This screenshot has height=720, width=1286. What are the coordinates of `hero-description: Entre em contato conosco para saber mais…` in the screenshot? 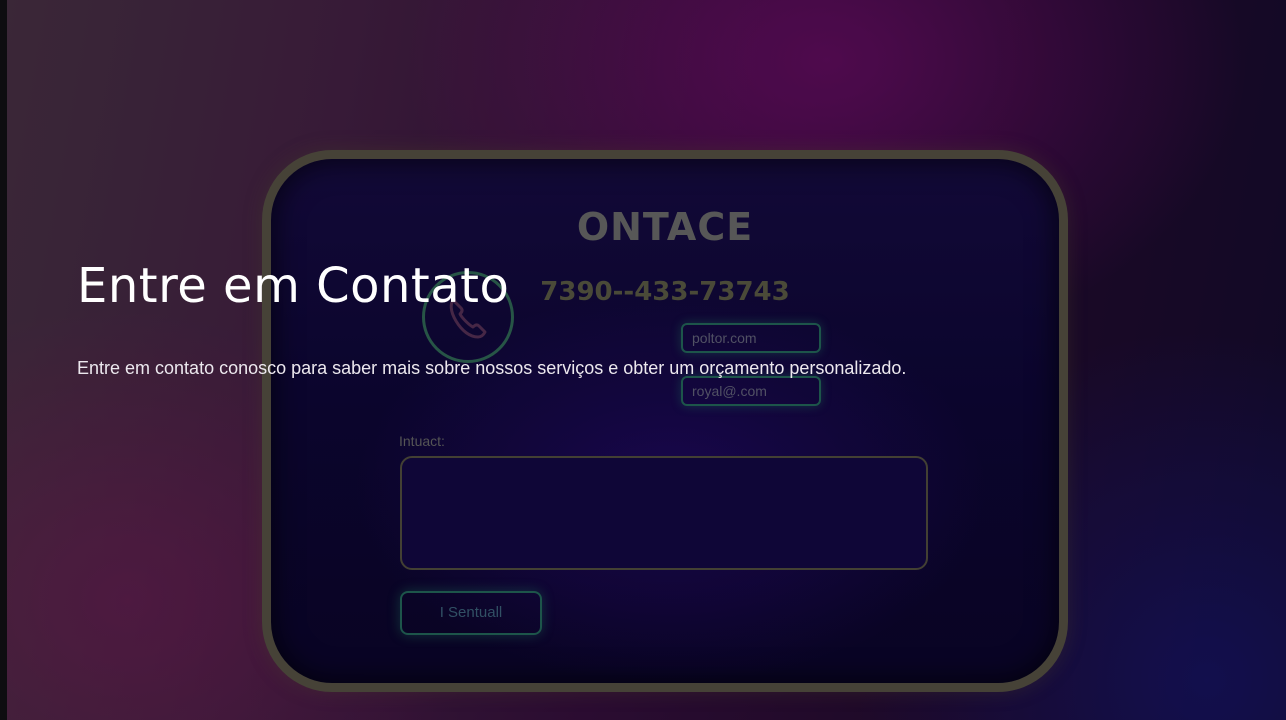 It's located at (492, 368).